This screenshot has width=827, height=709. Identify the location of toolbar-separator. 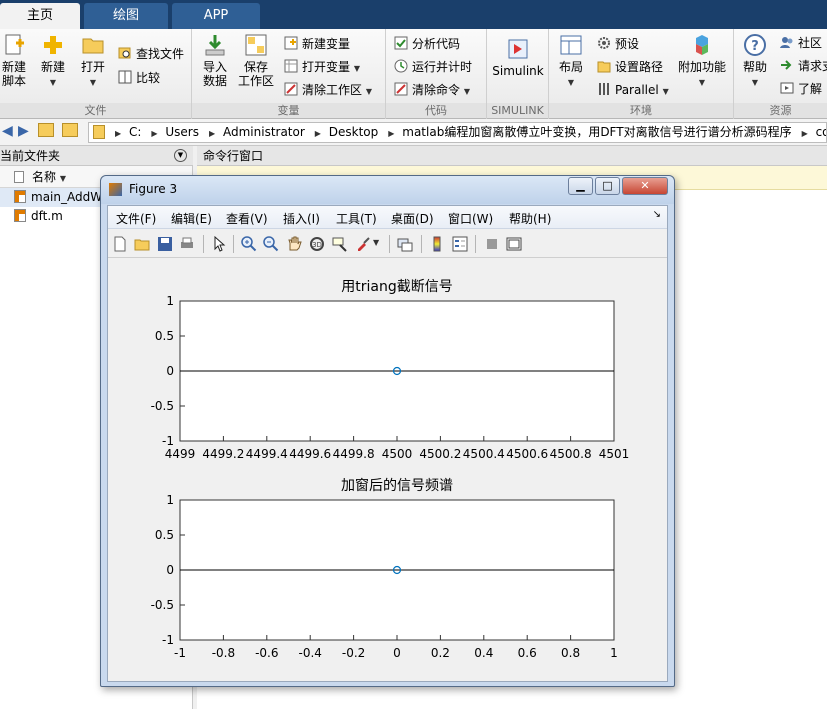
(203, 244).